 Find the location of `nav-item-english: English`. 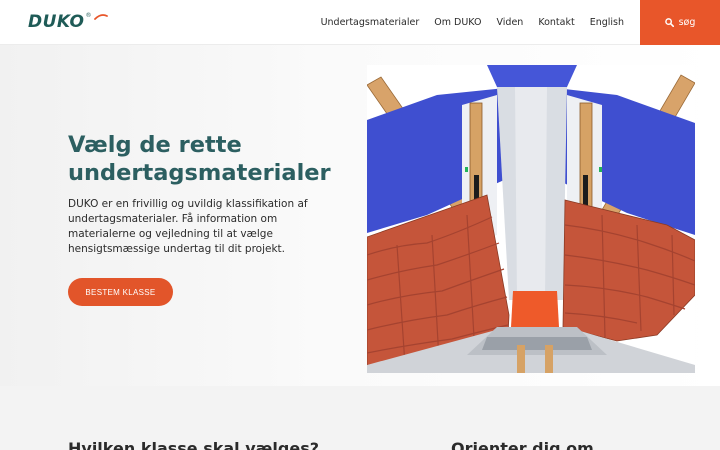

nav-item-english: English is located at coordinates (607, 22).